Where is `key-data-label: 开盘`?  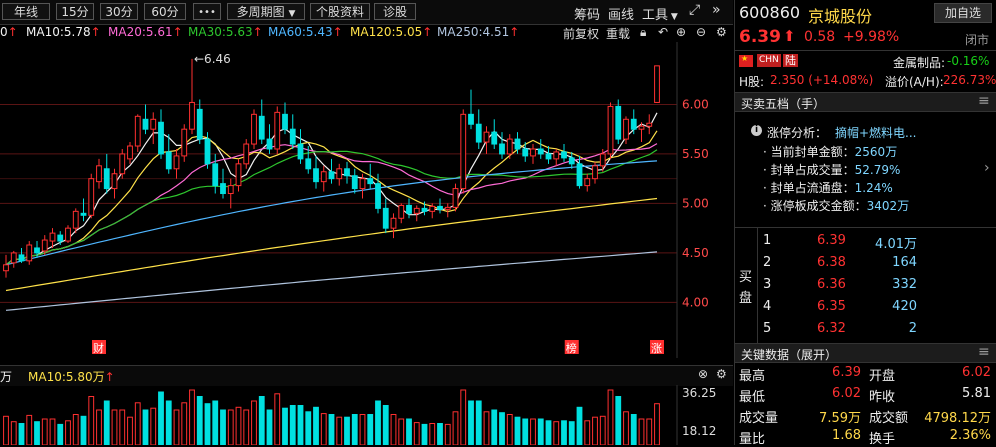
key-data-label: 开盘 is located at coordinates (882, 376).